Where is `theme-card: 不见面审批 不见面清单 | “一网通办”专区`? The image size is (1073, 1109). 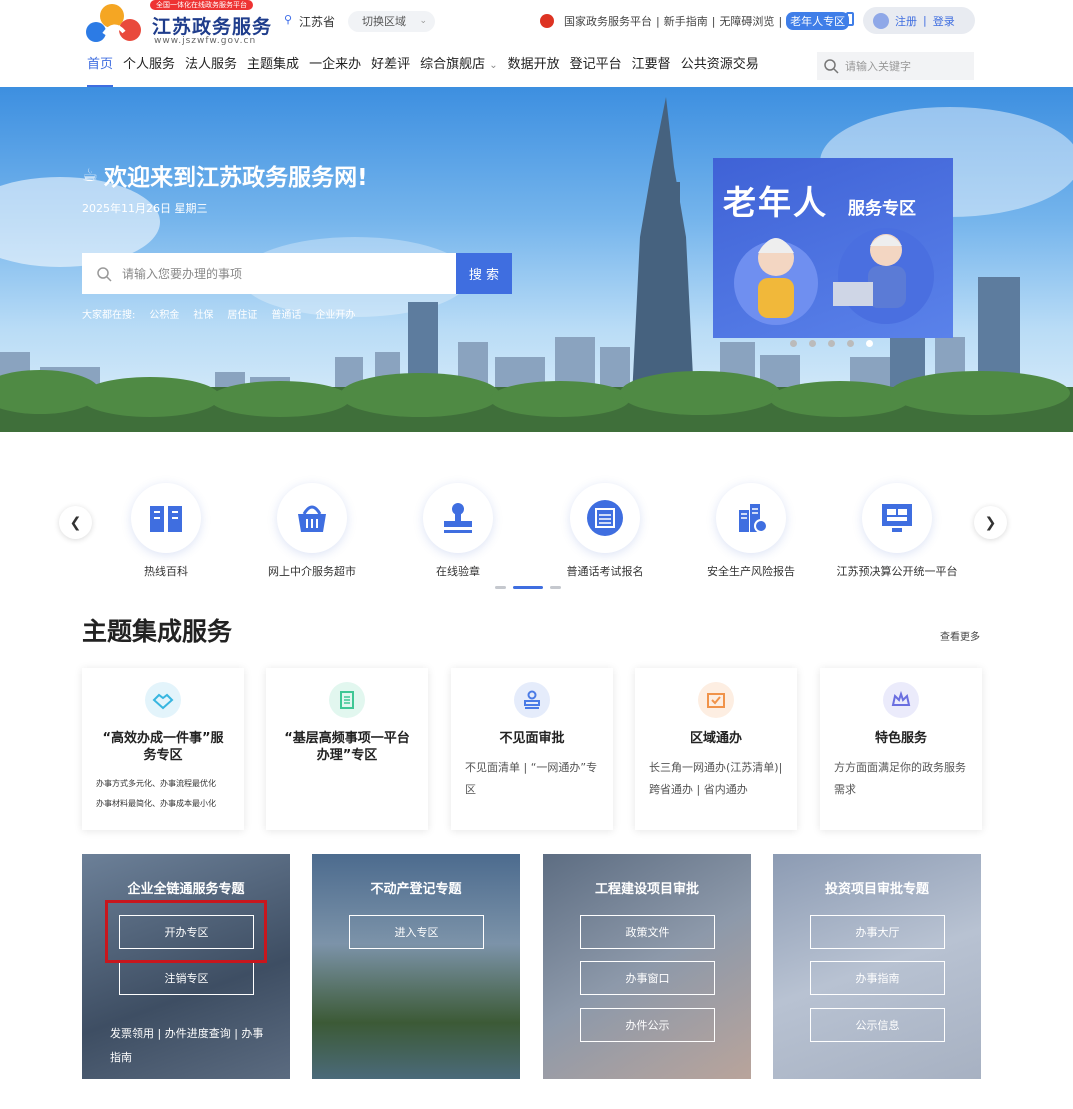
theme-card: 不见面审批 不见面清单 | “一网通办”专区 is located at coordinates (532, 749).